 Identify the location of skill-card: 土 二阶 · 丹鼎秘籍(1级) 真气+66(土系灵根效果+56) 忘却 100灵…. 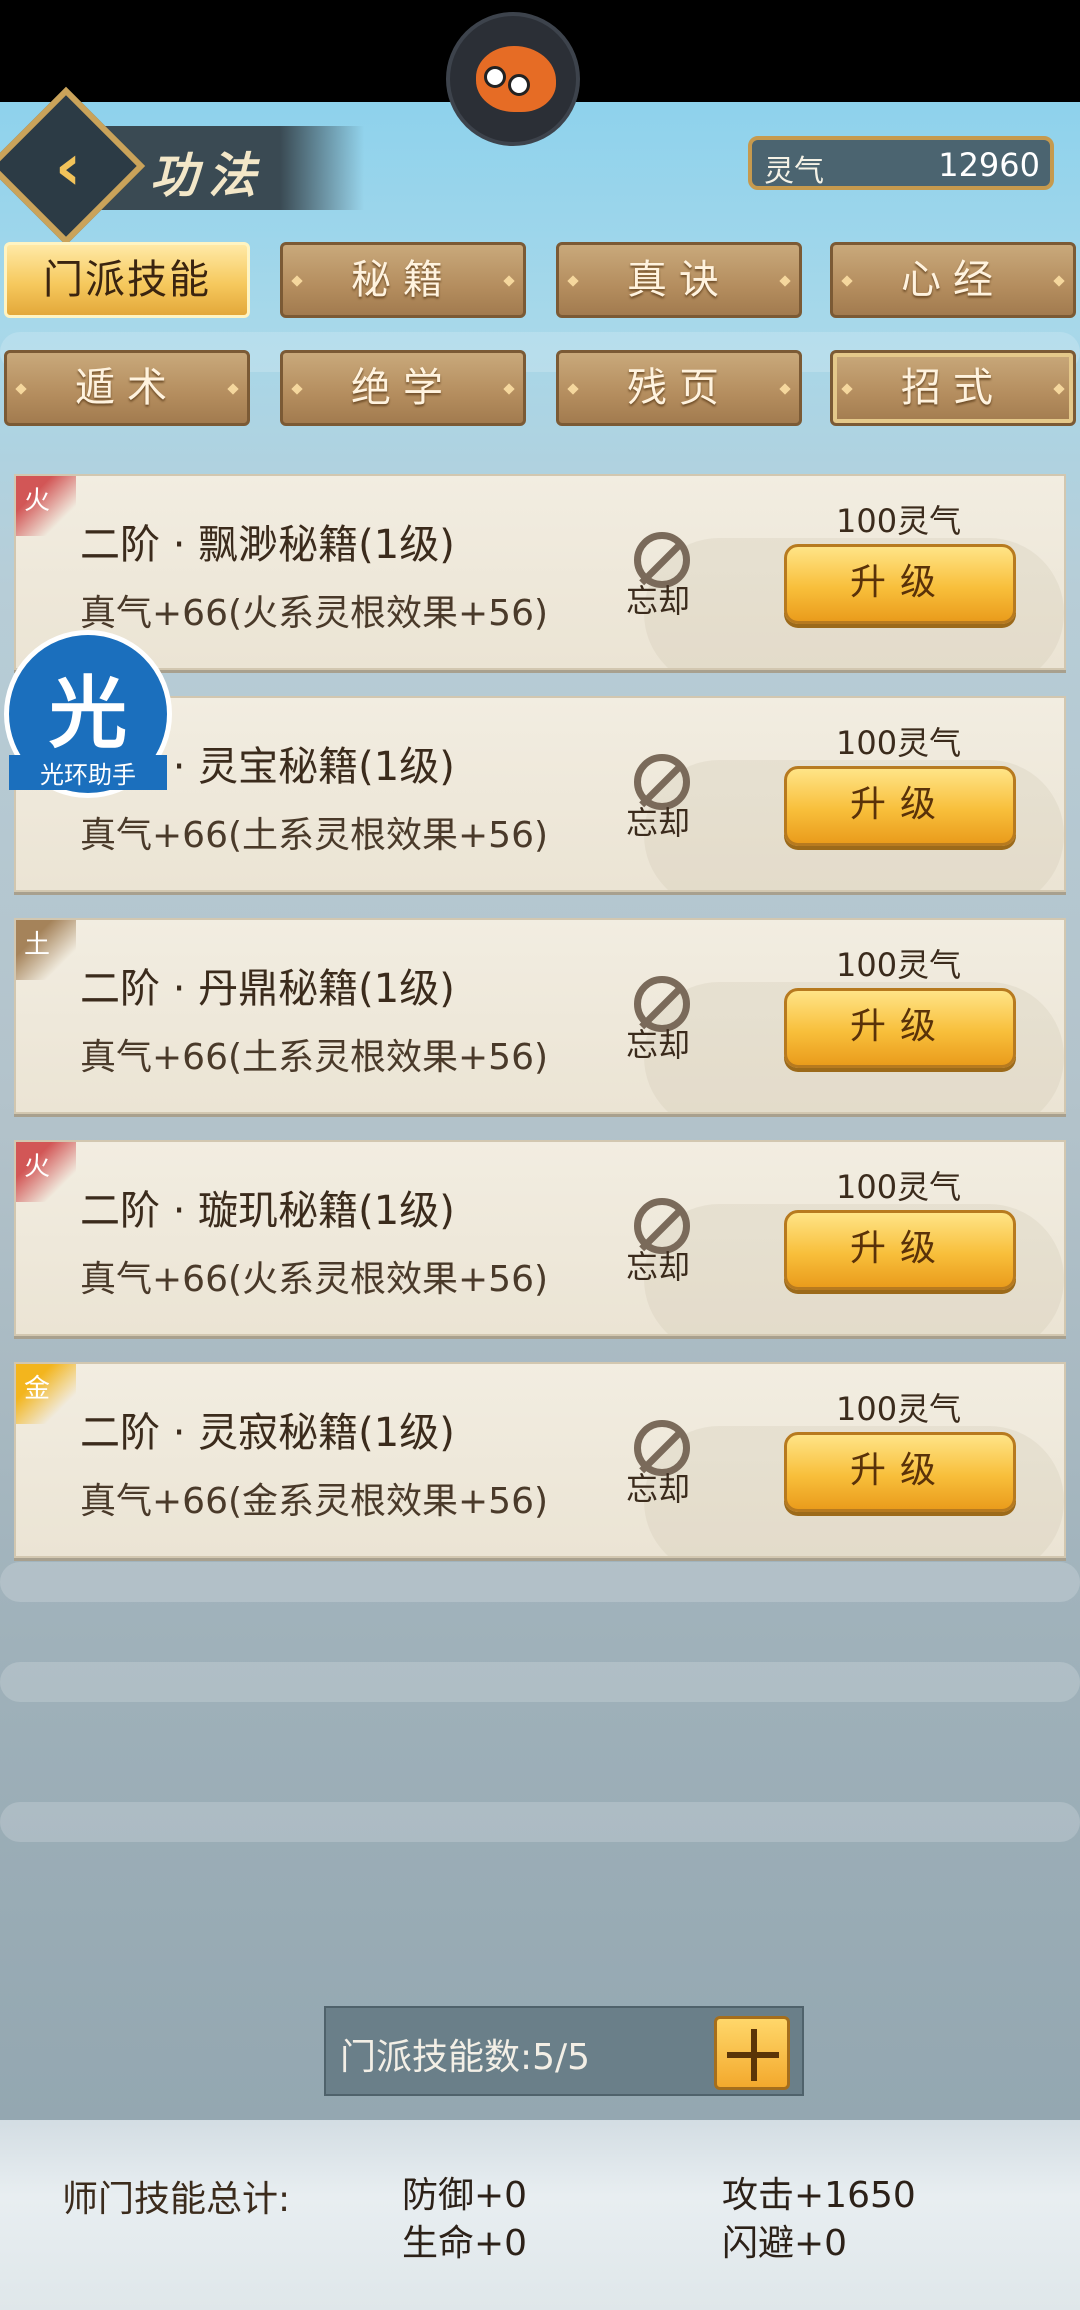
(540, 1016).